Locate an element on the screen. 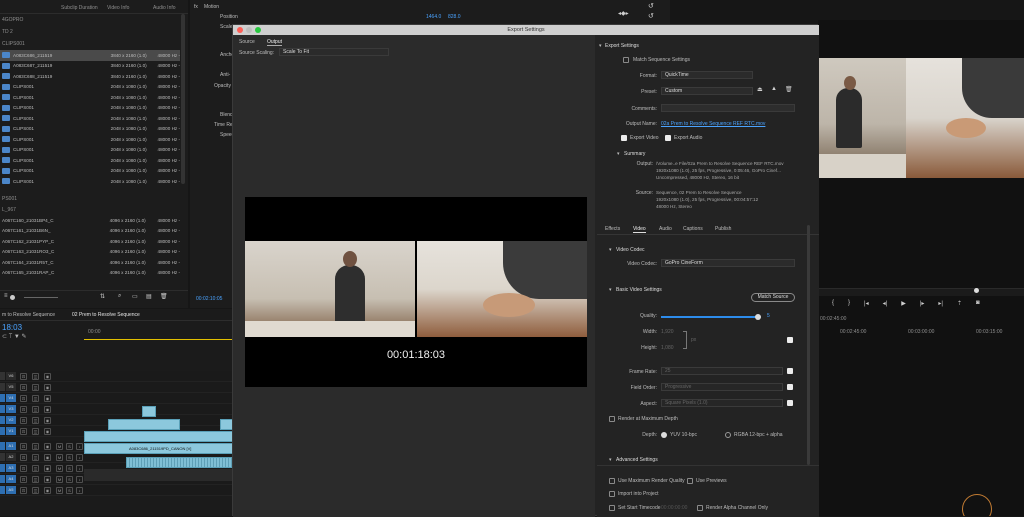 Image resolution: width=1024 pixels, height=517 pixels. quality-slider is located at coordinates (710, 317).